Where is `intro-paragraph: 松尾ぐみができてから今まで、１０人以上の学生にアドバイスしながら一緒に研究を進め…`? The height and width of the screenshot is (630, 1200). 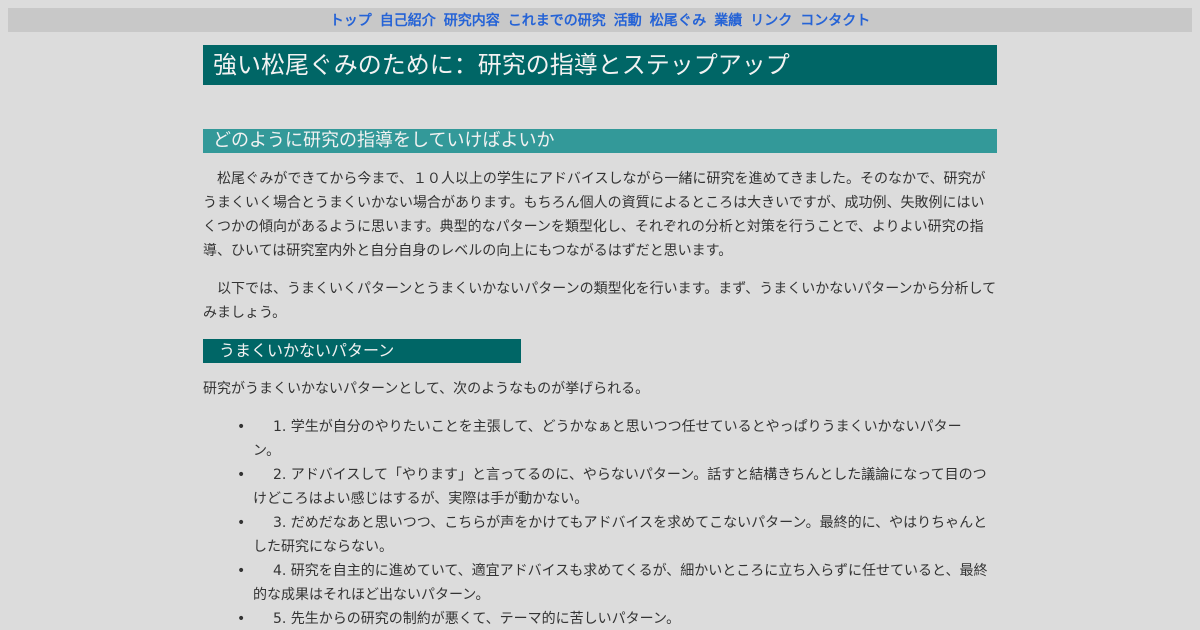
intro-paragraph: 松尾ぐみができてから今まで、１０人以上の学生にアドバイスしながら一緒に研究を進め… is located at coordinates (594, 215).